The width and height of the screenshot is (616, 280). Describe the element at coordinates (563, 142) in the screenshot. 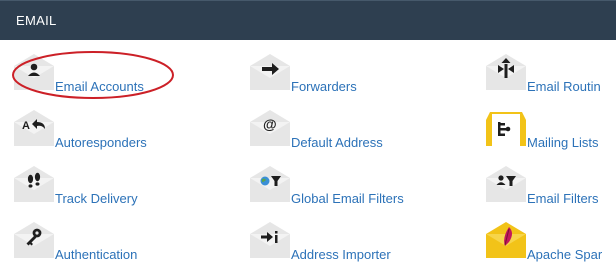

I see `item-label: Mailing Lists` at that location.